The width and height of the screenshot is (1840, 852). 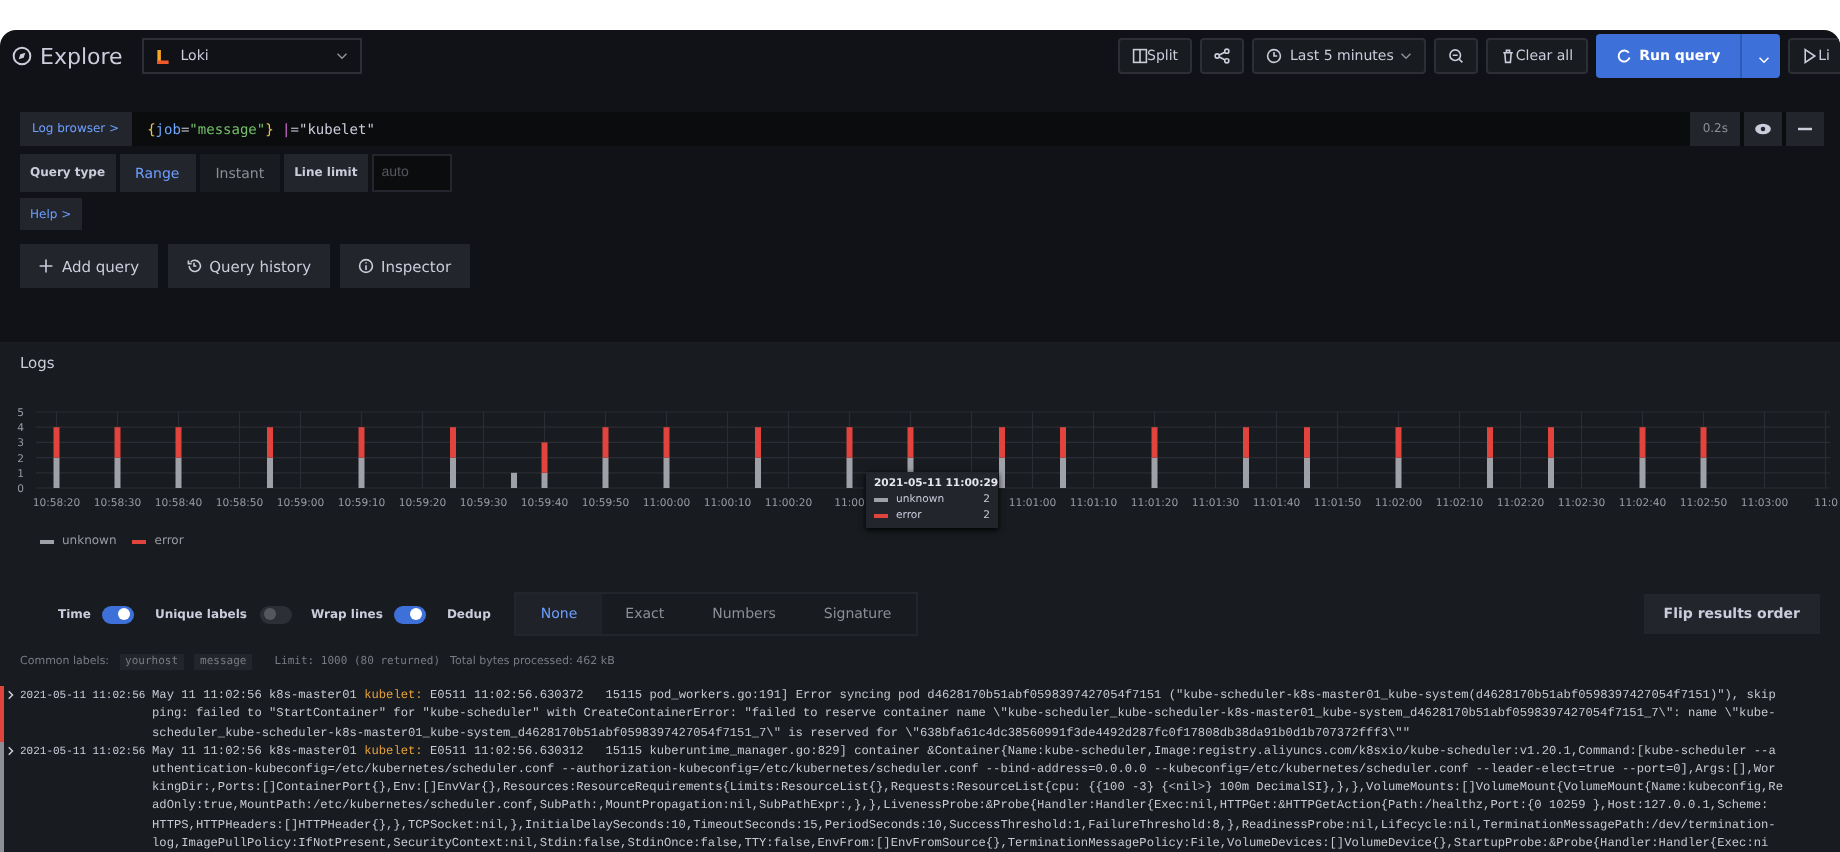 What do you see at coordinates (1810, 56) in the screenshot?
I see `play-icon` at bounding box center [1810, 56].